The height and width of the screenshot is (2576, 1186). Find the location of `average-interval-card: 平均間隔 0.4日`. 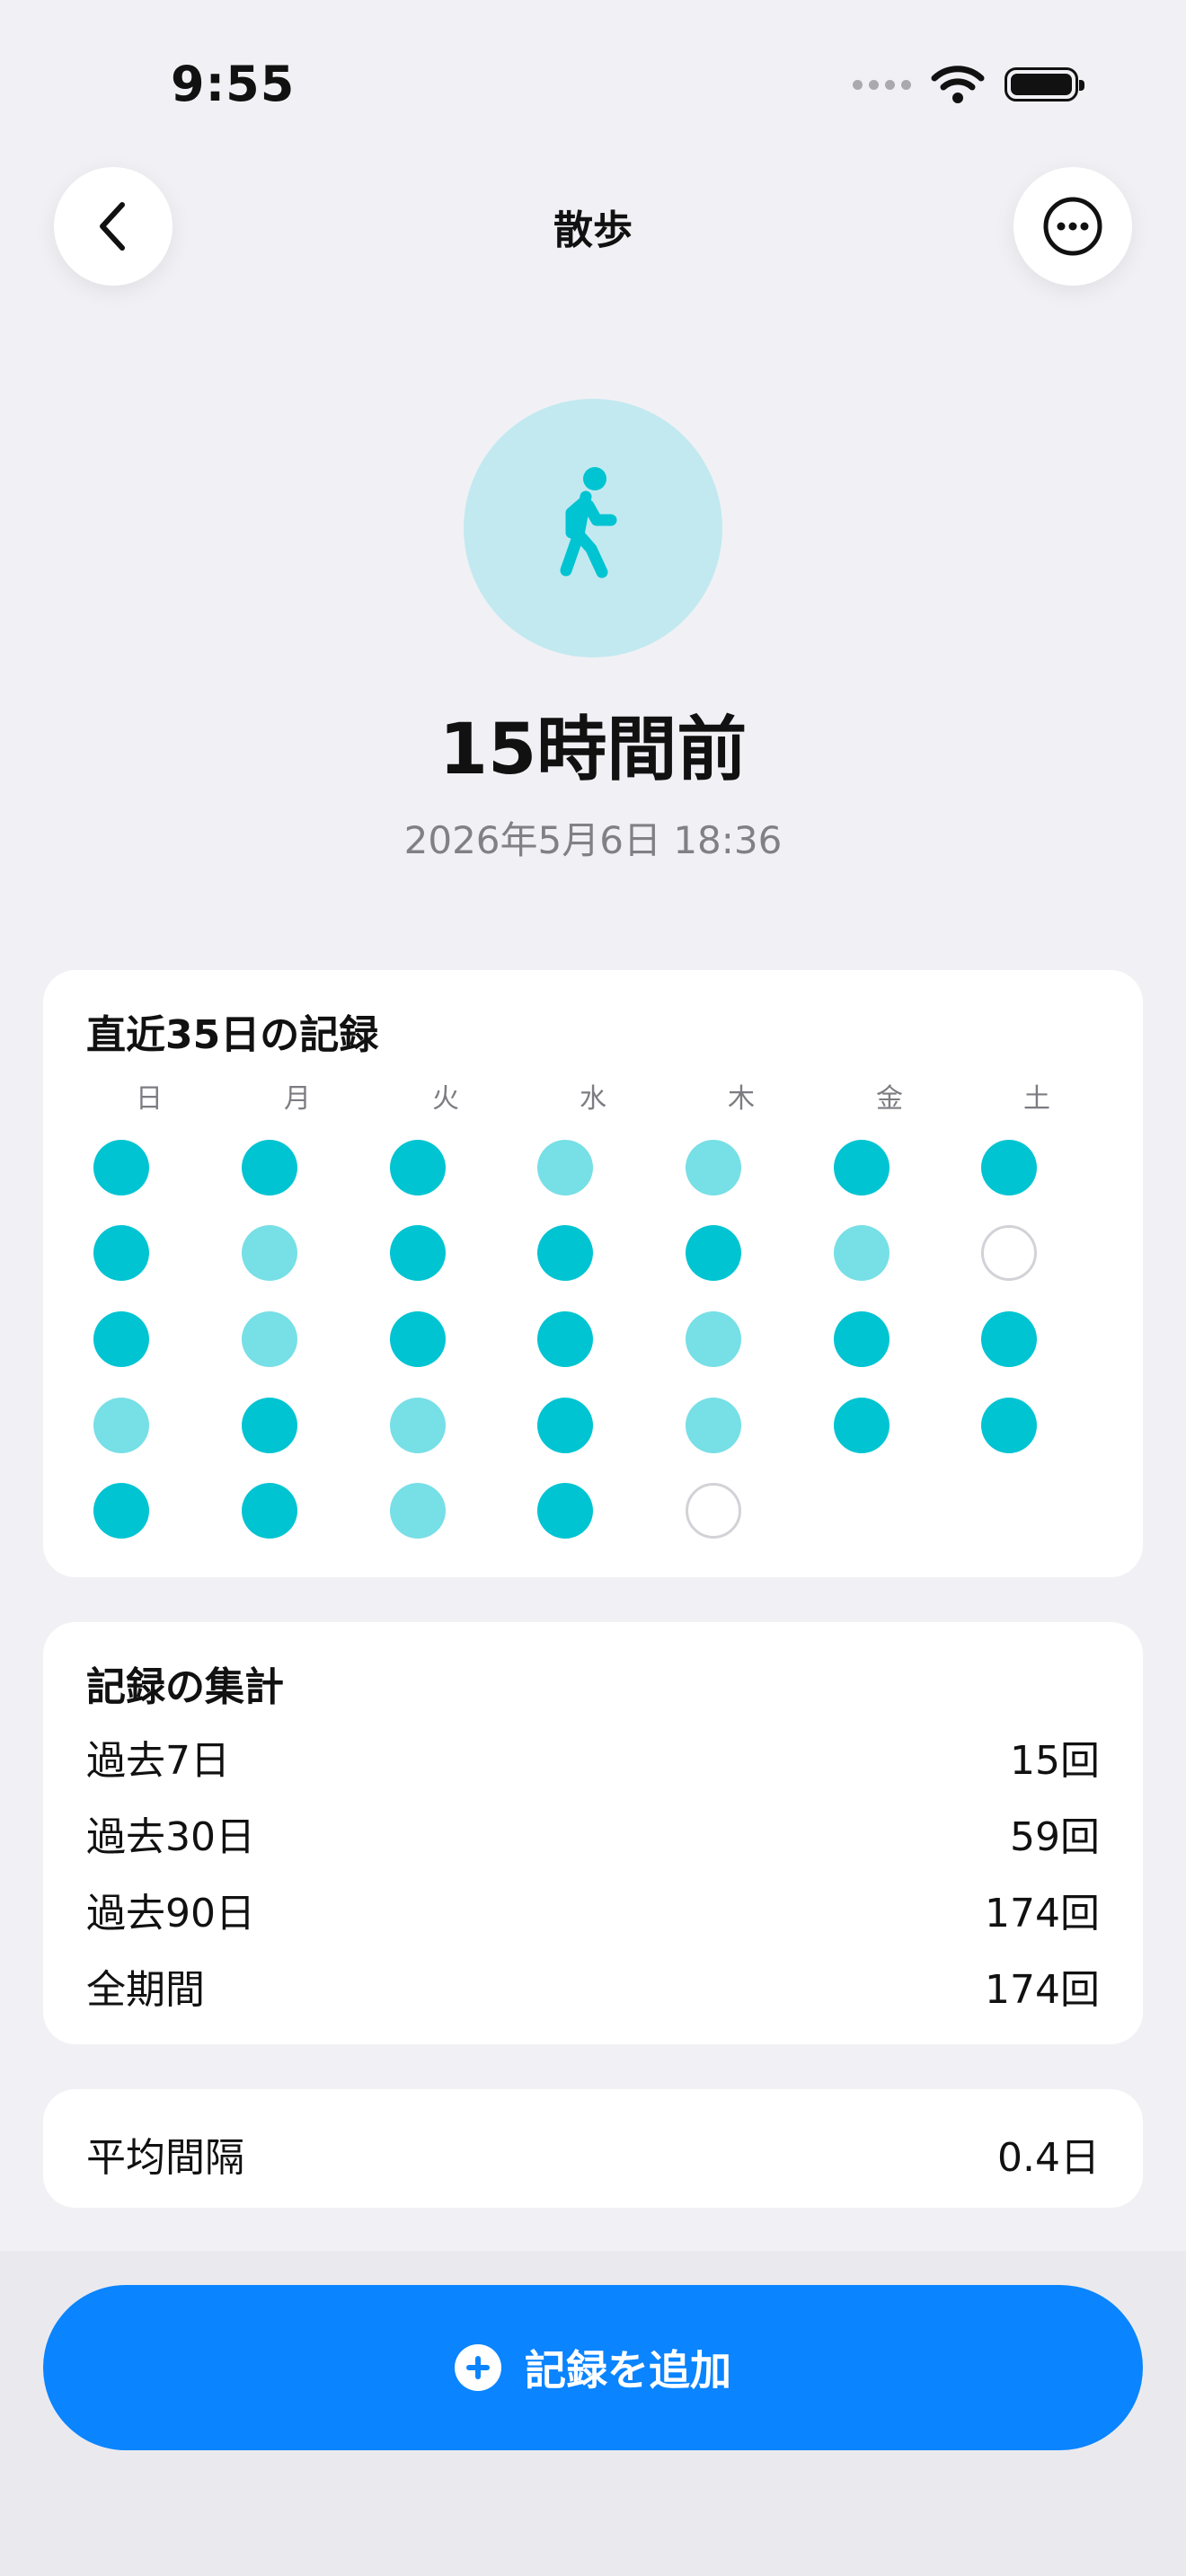

average-interval-card: 平均間隔 0.4日 is located at coordinates (593, 2148).